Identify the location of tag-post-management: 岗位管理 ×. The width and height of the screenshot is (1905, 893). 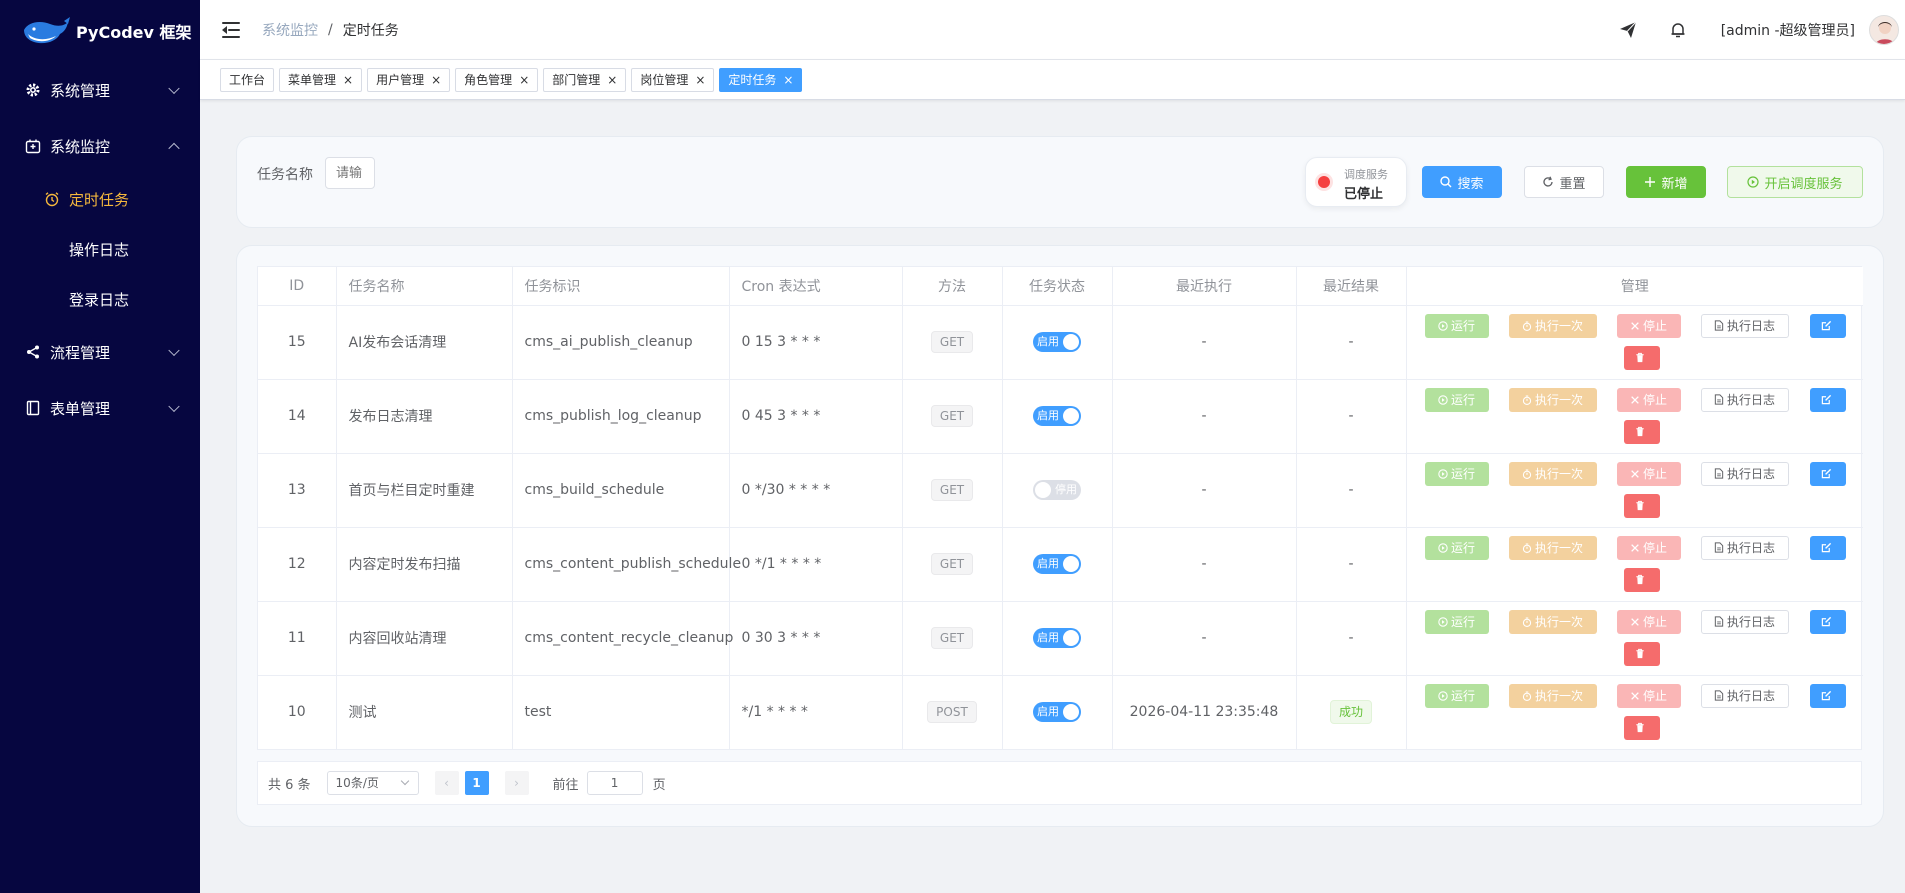
(673, 79).